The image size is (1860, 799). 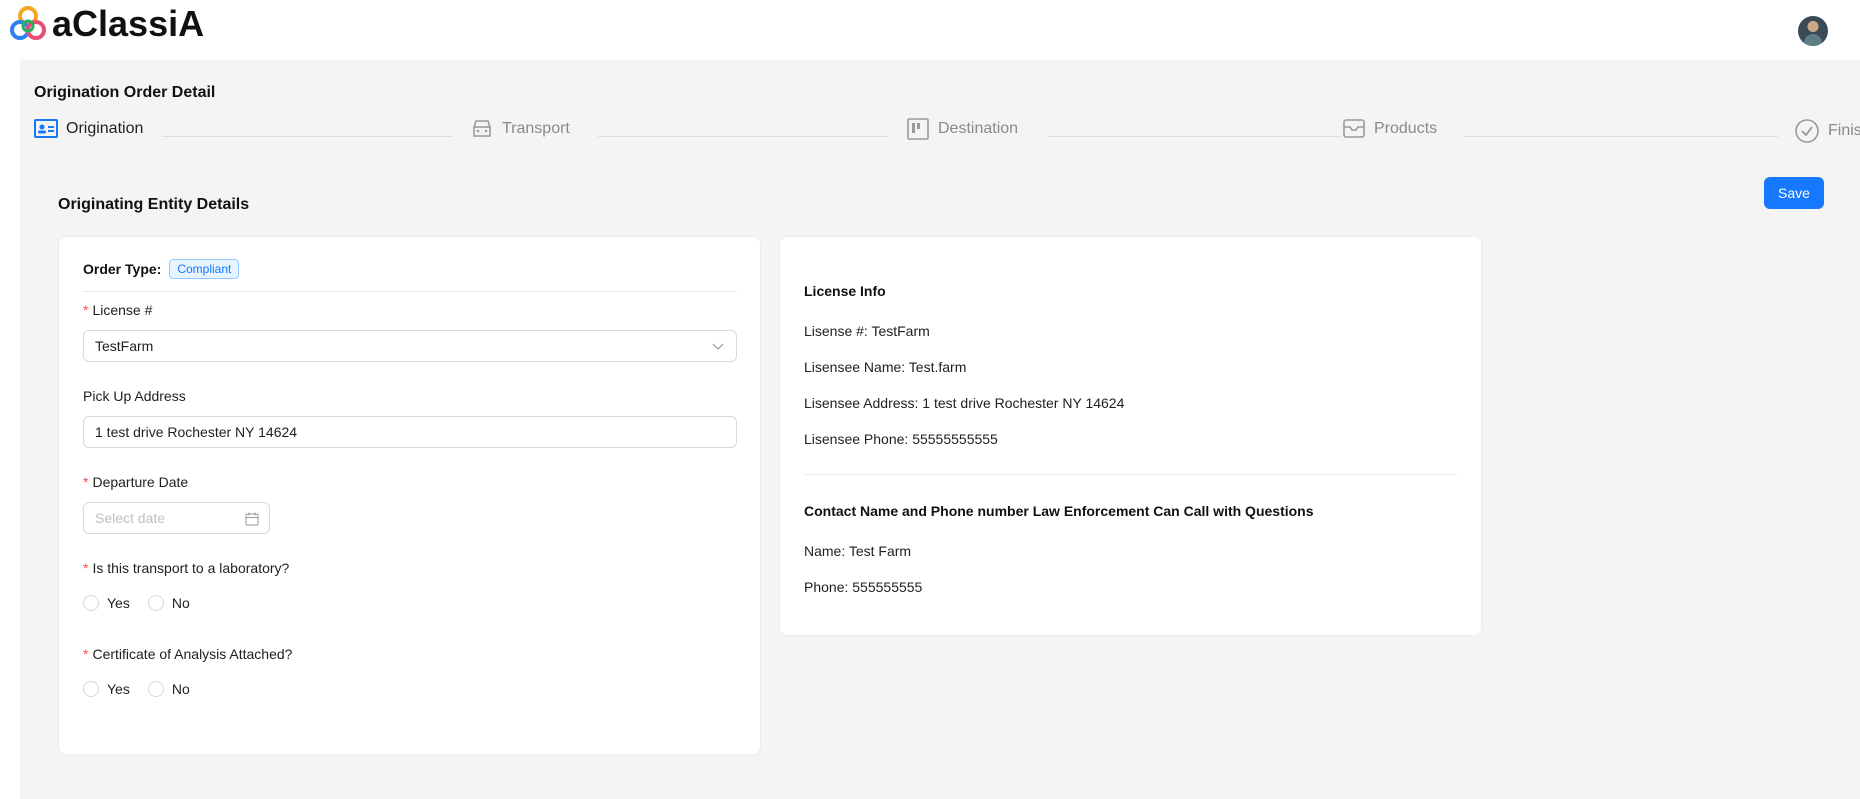 What do you see at coordinates (125, 92) in the screenshot?
I see `page-title: Origination Order Detail` at bounding box center [125, 92].